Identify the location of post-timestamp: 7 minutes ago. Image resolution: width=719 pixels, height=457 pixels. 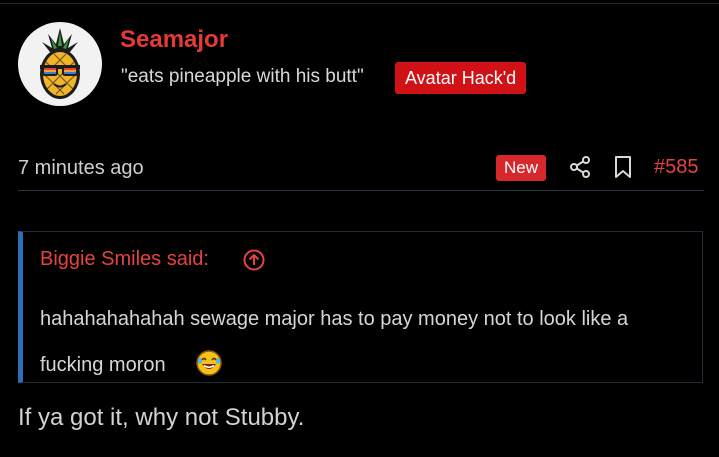
(81, 168).